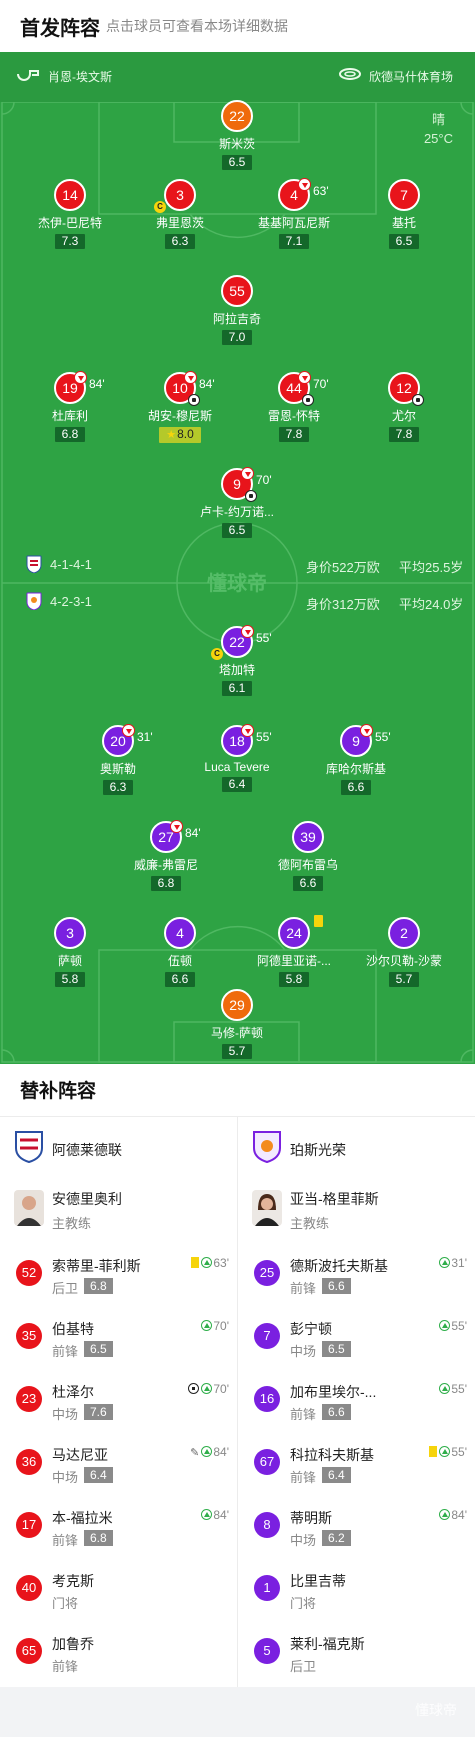 This screenshot has width=475, height=1737. Describe the element at coordinates (310, 1223) in the screenshot. I see `away-coach-role: 主教练` at that location.